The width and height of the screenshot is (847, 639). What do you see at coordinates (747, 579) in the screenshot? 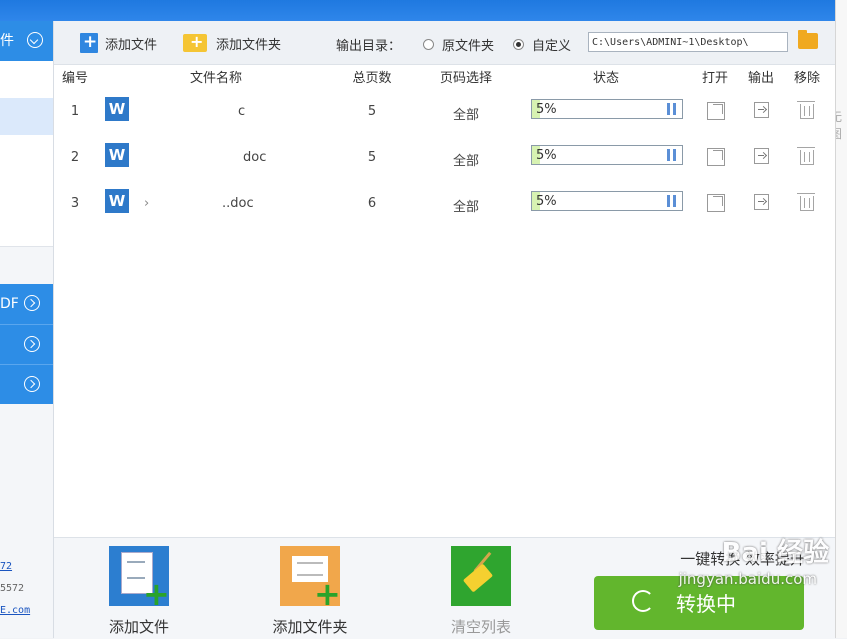
I see `watermark-url: jingyan.baidu.com` at bounding box center [747, 579].